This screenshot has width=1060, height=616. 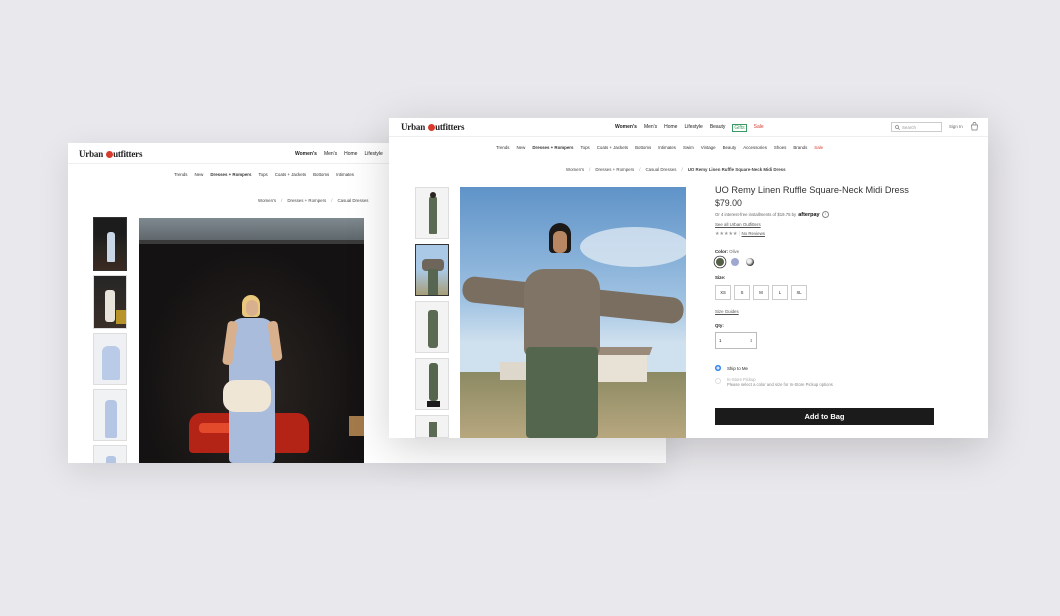 I want to click on radio-unselected-icon, so click(x=718, y=381).